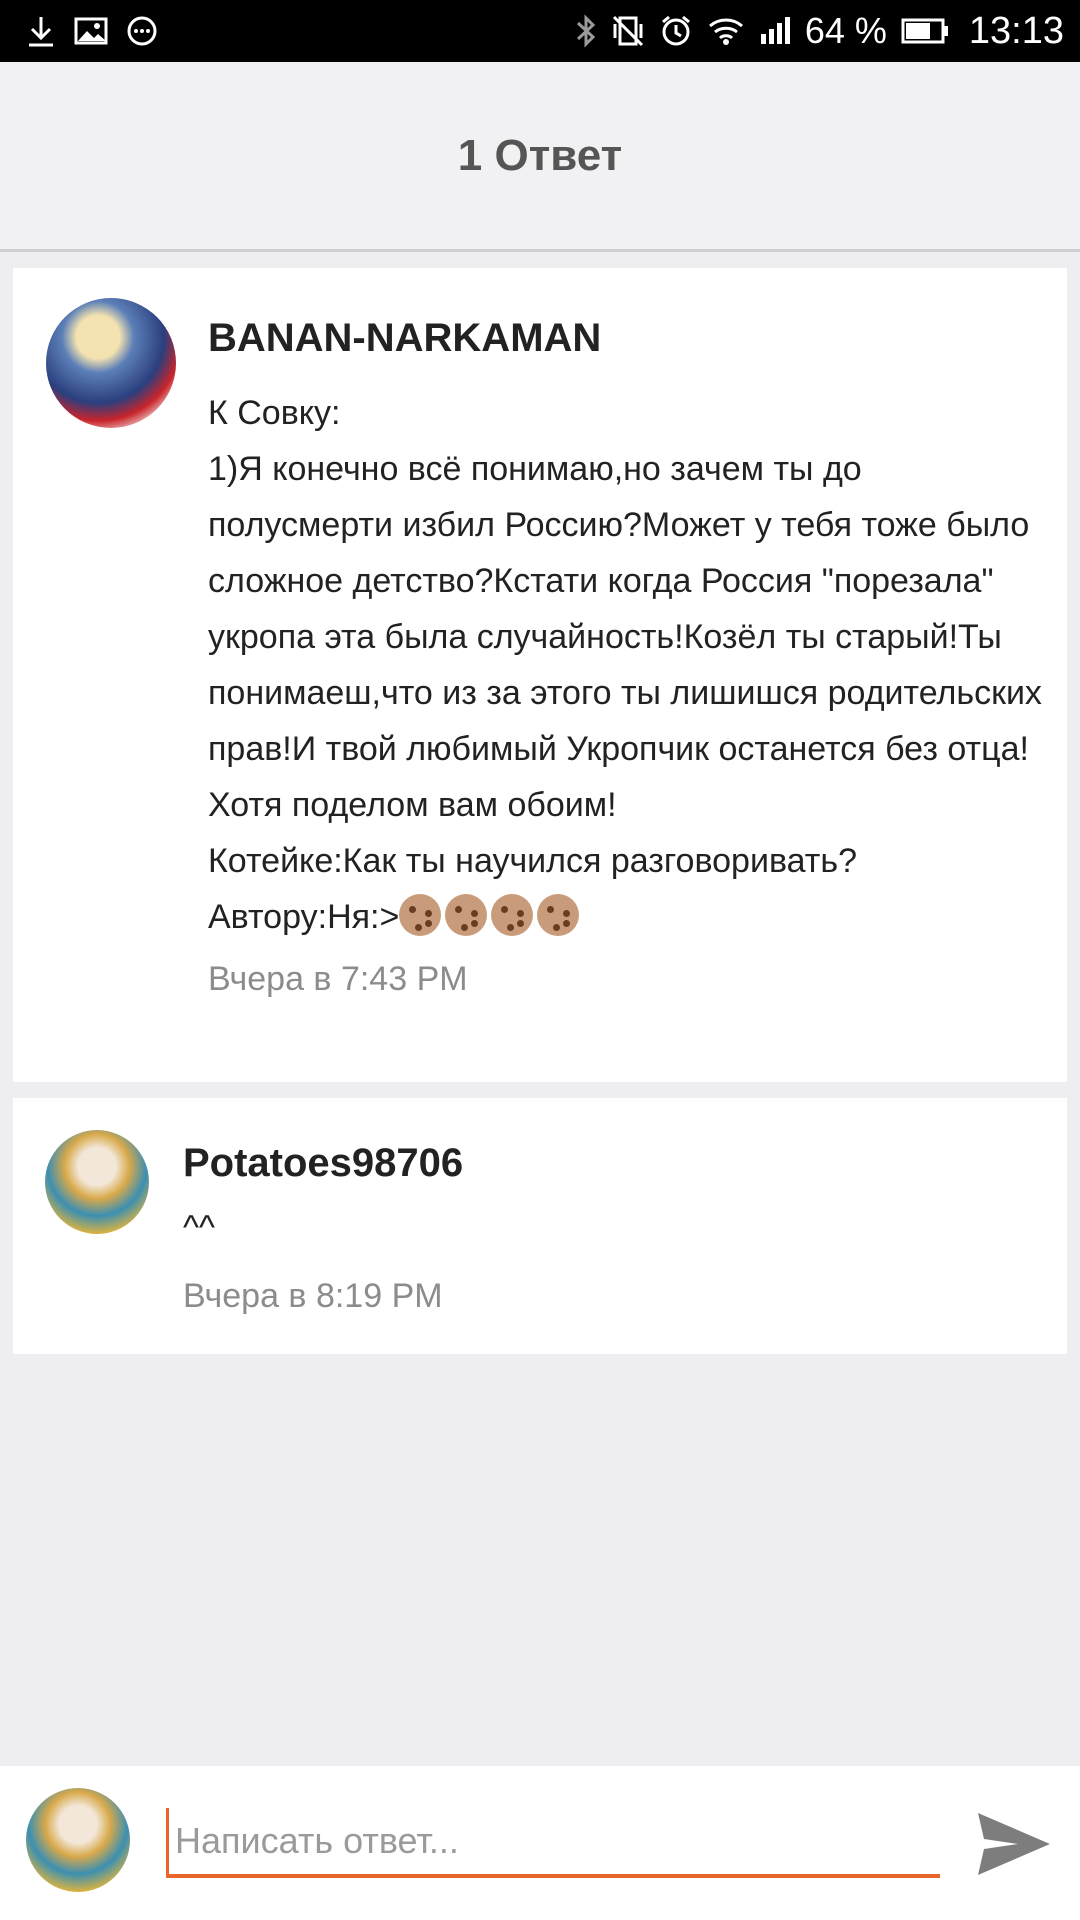 Image resolution: width=1080 pixels, height=1920 pixels. I want to click on image-icon, so click(91, 31).